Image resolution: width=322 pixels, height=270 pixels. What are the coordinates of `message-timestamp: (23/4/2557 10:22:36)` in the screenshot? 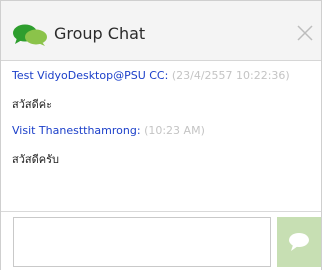 It's located at (230, 75).